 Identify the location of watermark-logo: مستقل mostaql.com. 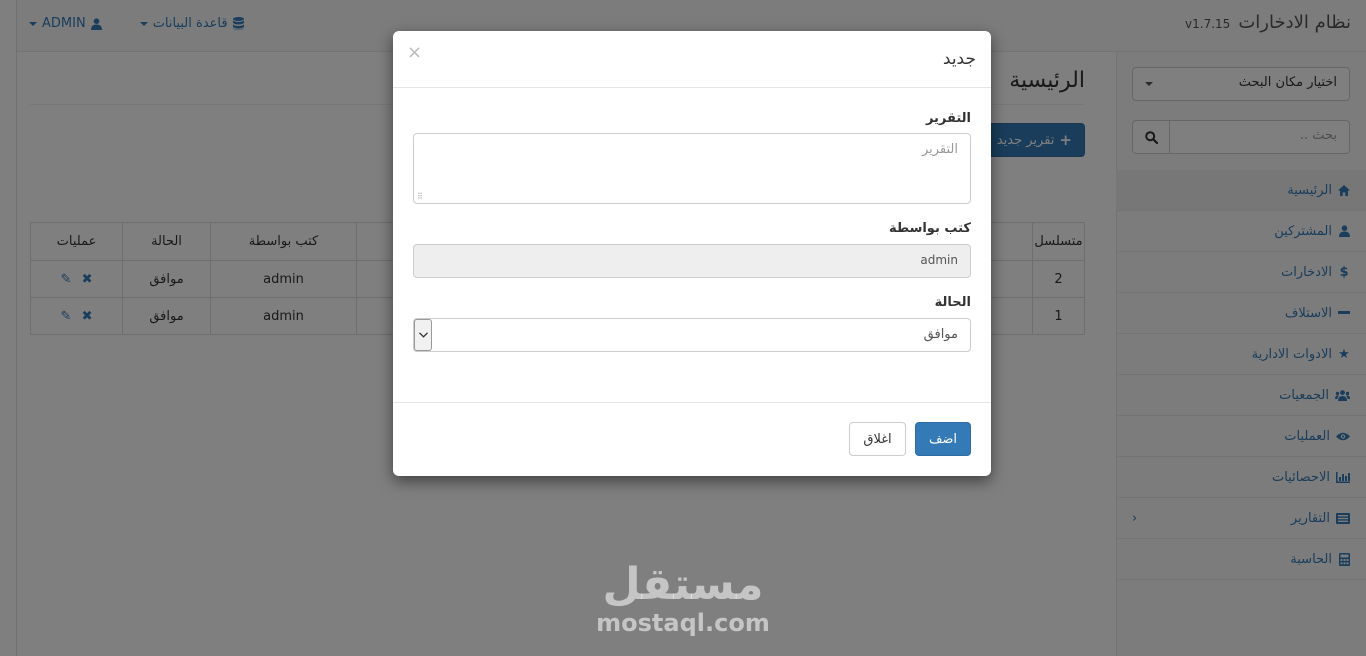
(683, 598).